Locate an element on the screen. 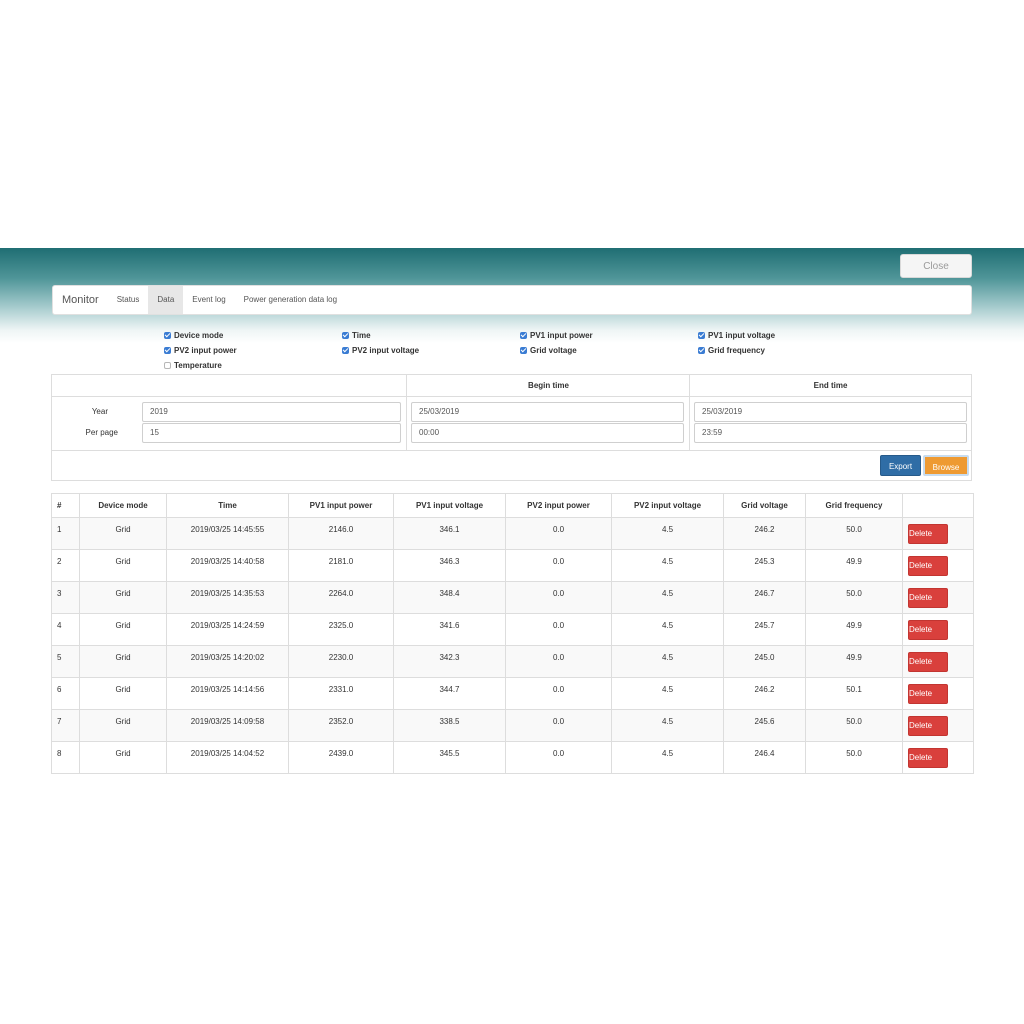 The width and height of the screenshot is (1024, 1024). cell-value: 245.7 is located at coordinates (764, 625).